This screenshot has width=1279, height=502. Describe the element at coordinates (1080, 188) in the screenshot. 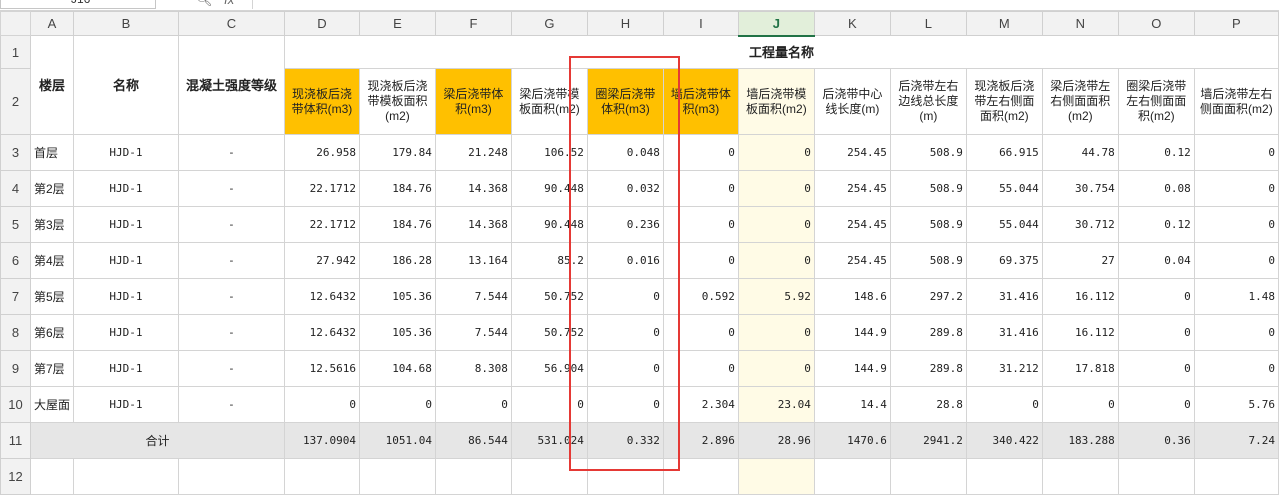

I see `value-cell: 30.754` at that location.